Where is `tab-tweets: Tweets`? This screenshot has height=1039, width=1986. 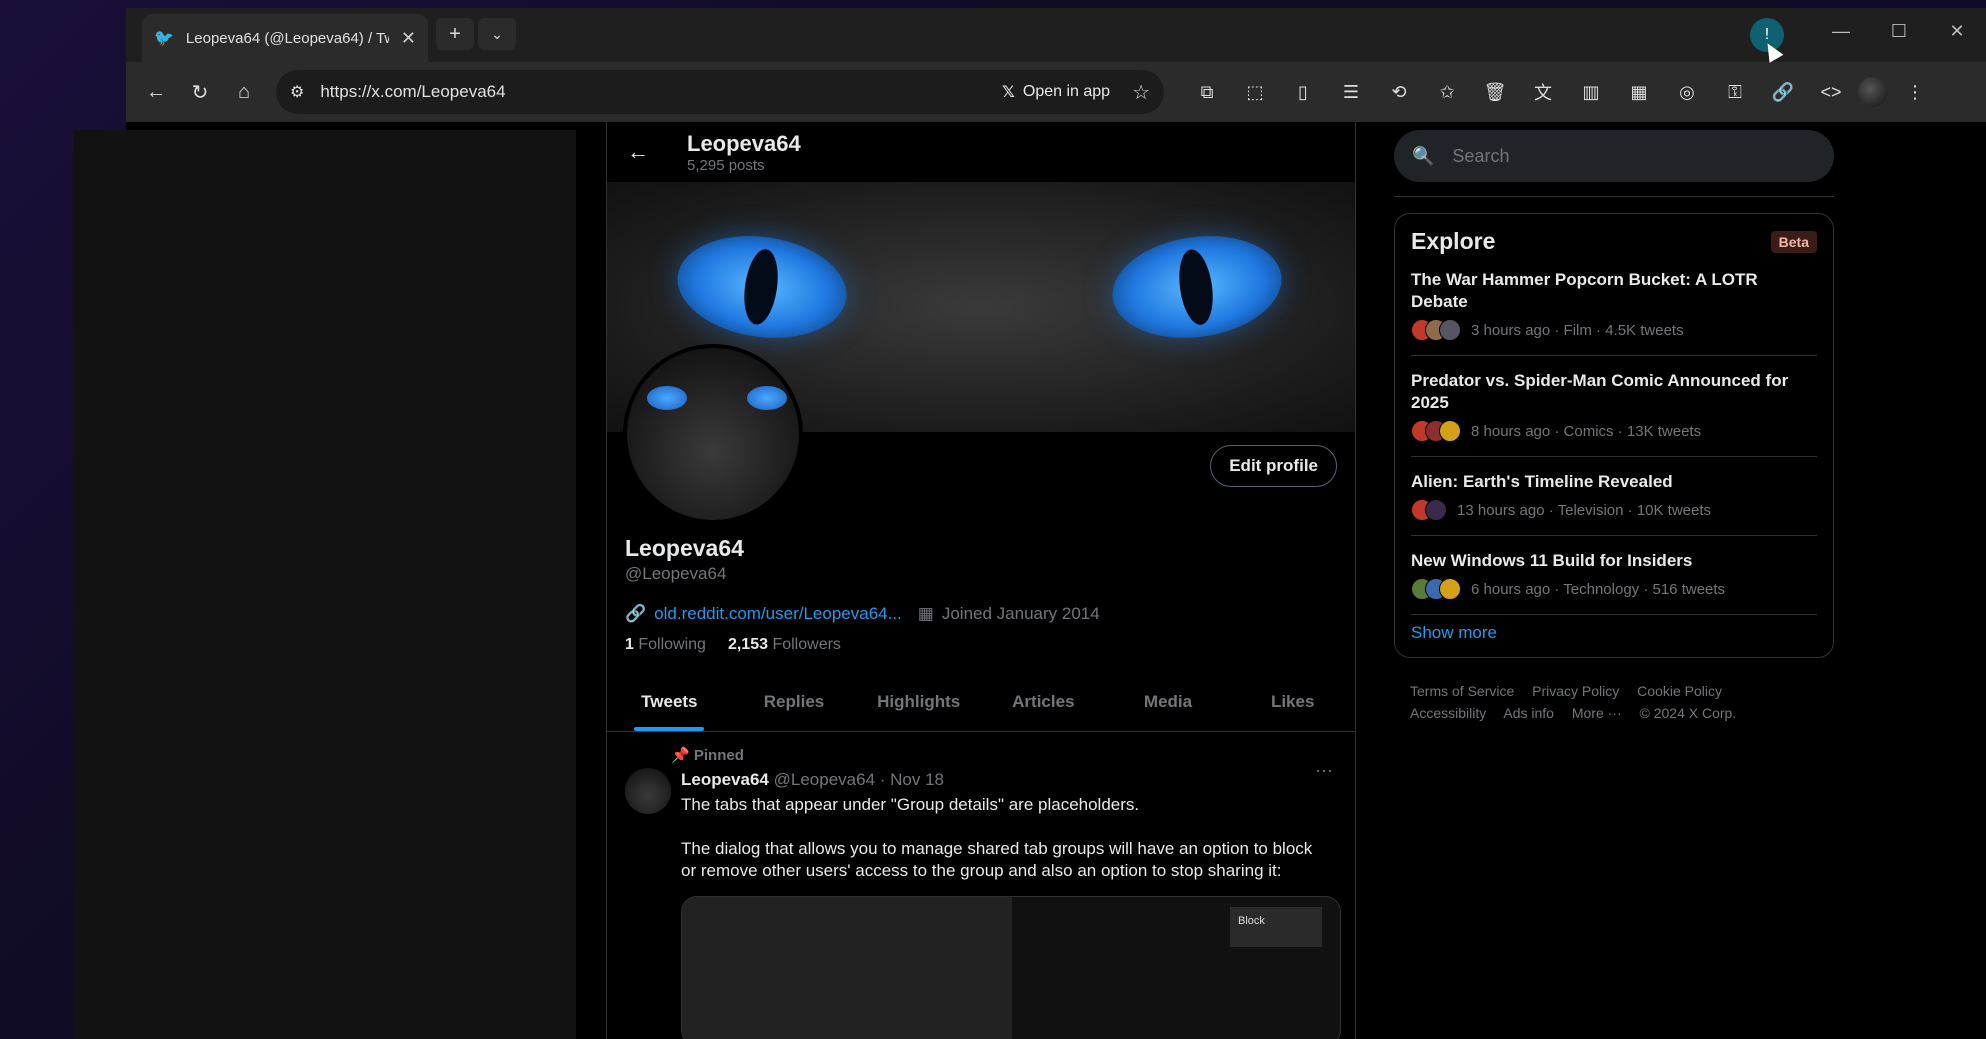 tab-tweets: Tweets is located at coordinates (669, 701).